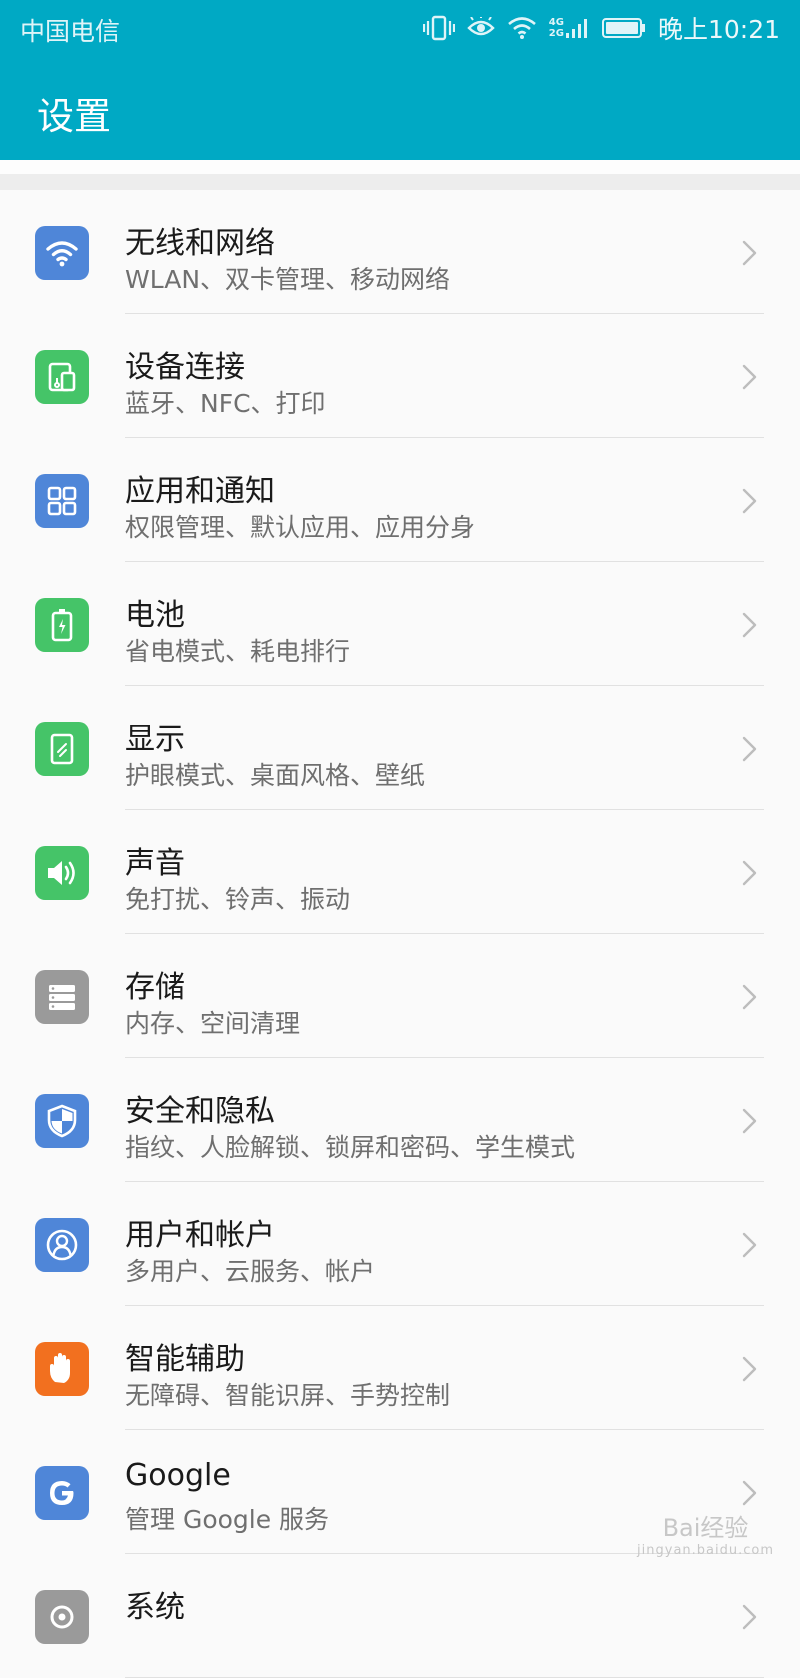  What do you see at coordinates (400, 872) in the screenshot?
I see `settings-item: 声音免打扰、铃声、振动` at bounding box center [400, 872].